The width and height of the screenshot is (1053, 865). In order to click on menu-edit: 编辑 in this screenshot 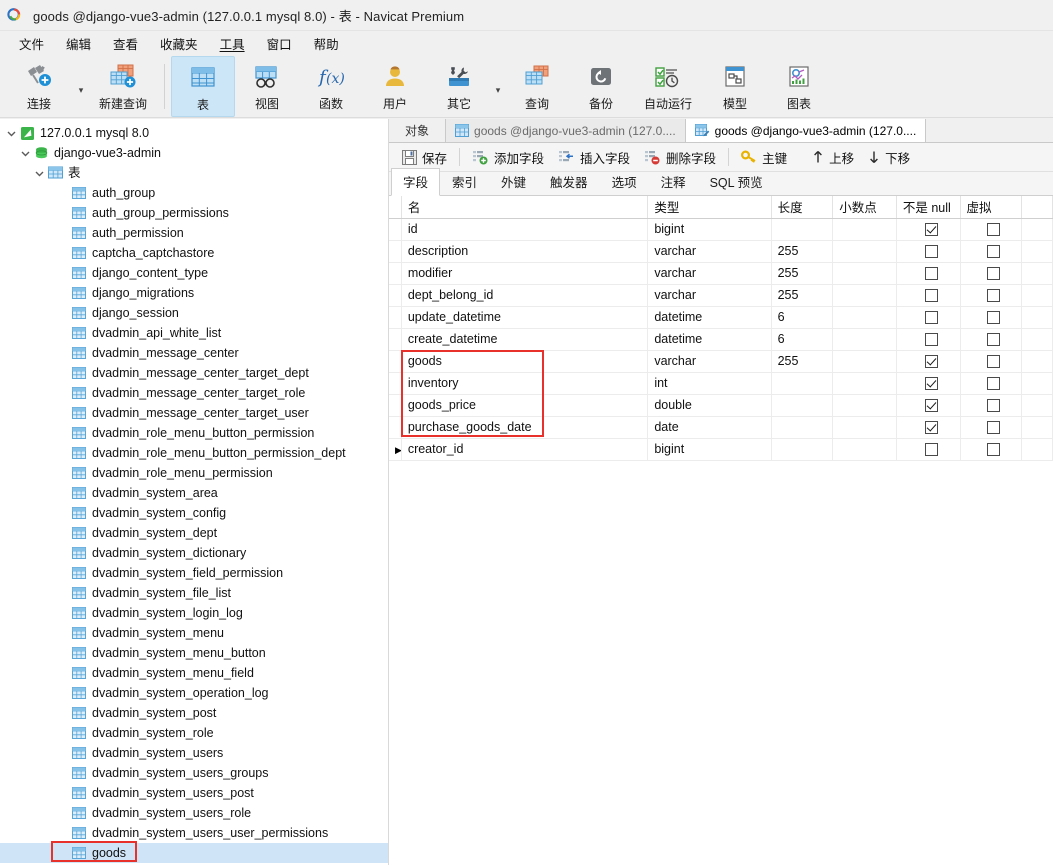, I will do `click(78, 43)`.